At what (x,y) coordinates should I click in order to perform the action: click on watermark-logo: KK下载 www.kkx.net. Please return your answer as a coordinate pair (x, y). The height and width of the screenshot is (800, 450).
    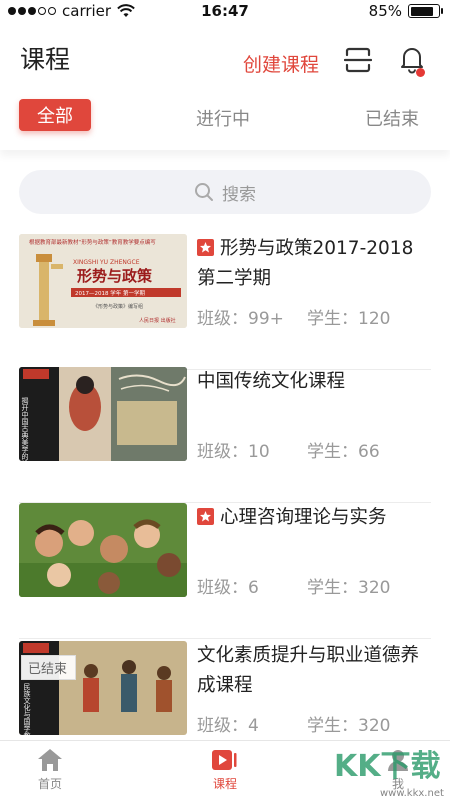
    Looking at the image, I should click on (389, 774).